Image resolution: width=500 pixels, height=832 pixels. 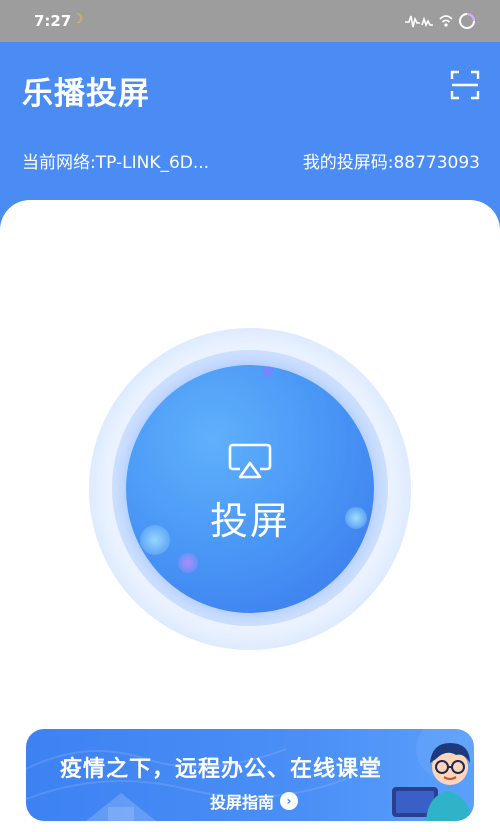 I want to click on banner-headline: 疫情之下，远程办公、在线课堂, so click(x=221, y=769).